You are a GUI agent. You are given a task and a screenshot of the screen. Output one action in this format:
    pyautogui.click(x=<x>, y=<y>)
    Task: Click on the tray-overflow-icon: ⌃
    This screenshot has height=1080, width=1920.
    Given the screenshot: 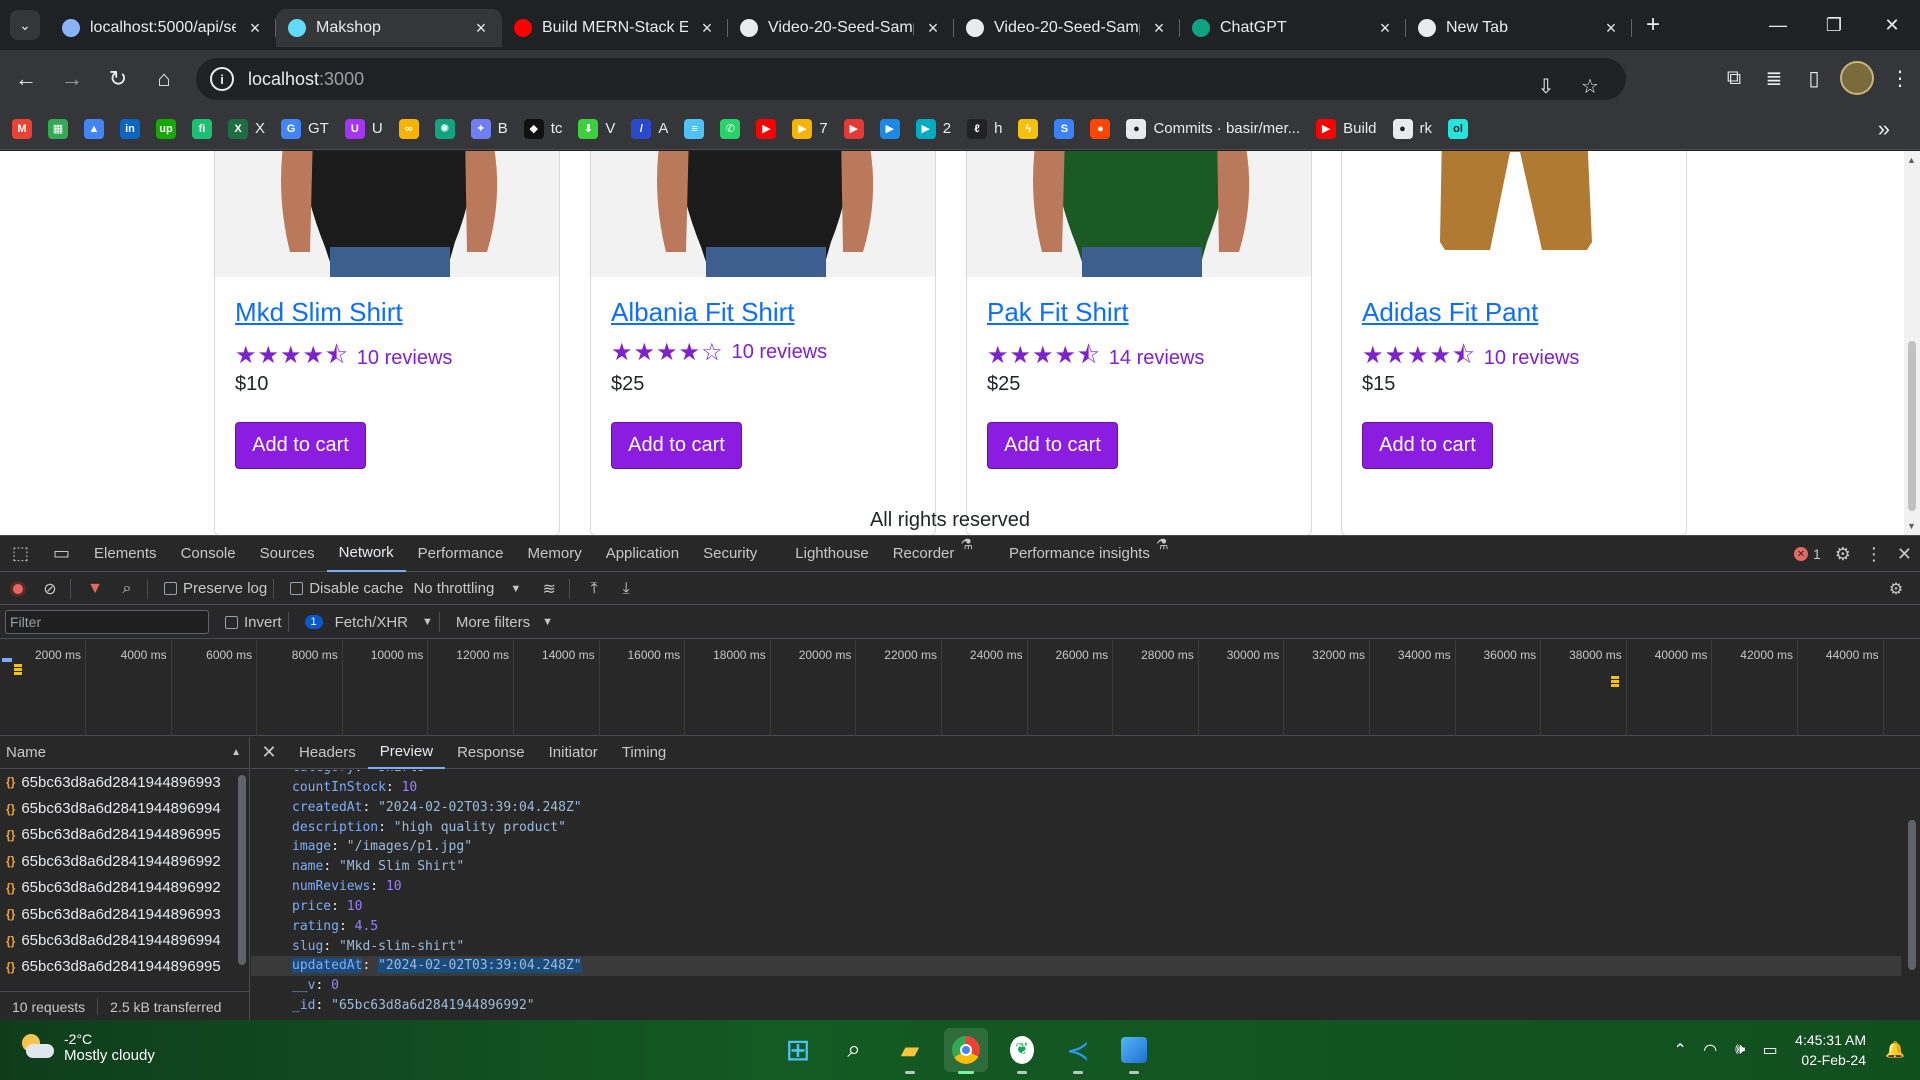 What is the action you would take?
    pyautogui.click(x=1680, y=1050)
    